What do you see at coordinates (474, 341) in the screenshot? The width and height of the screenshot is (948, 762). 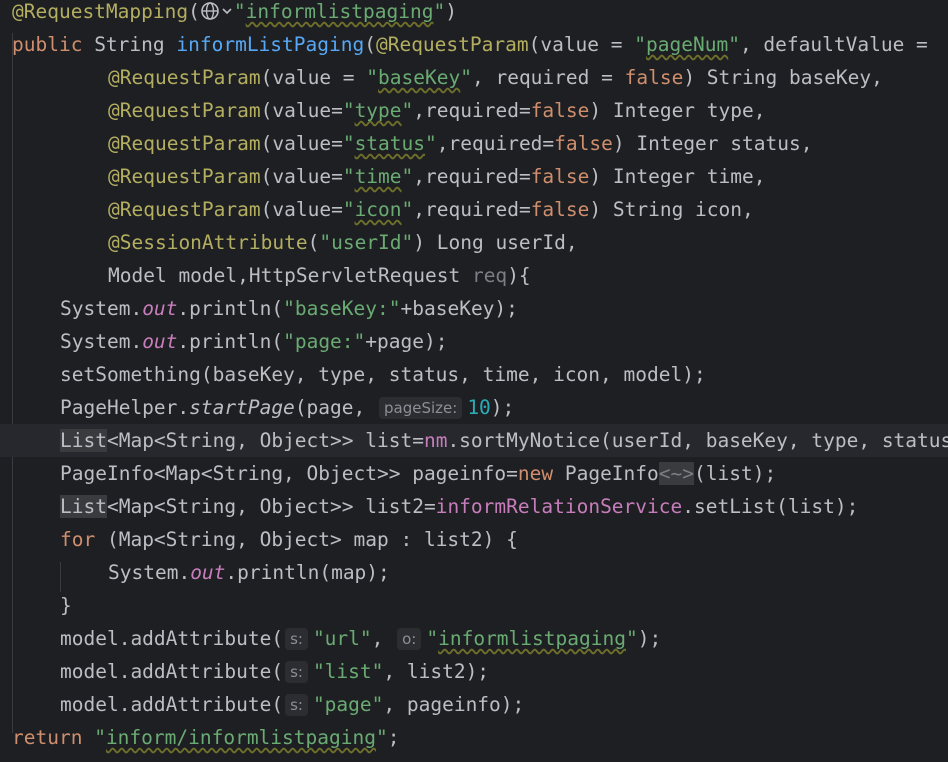 I see `code-line: System.out.println("page:"+page);` at bounding box center [474, 341].